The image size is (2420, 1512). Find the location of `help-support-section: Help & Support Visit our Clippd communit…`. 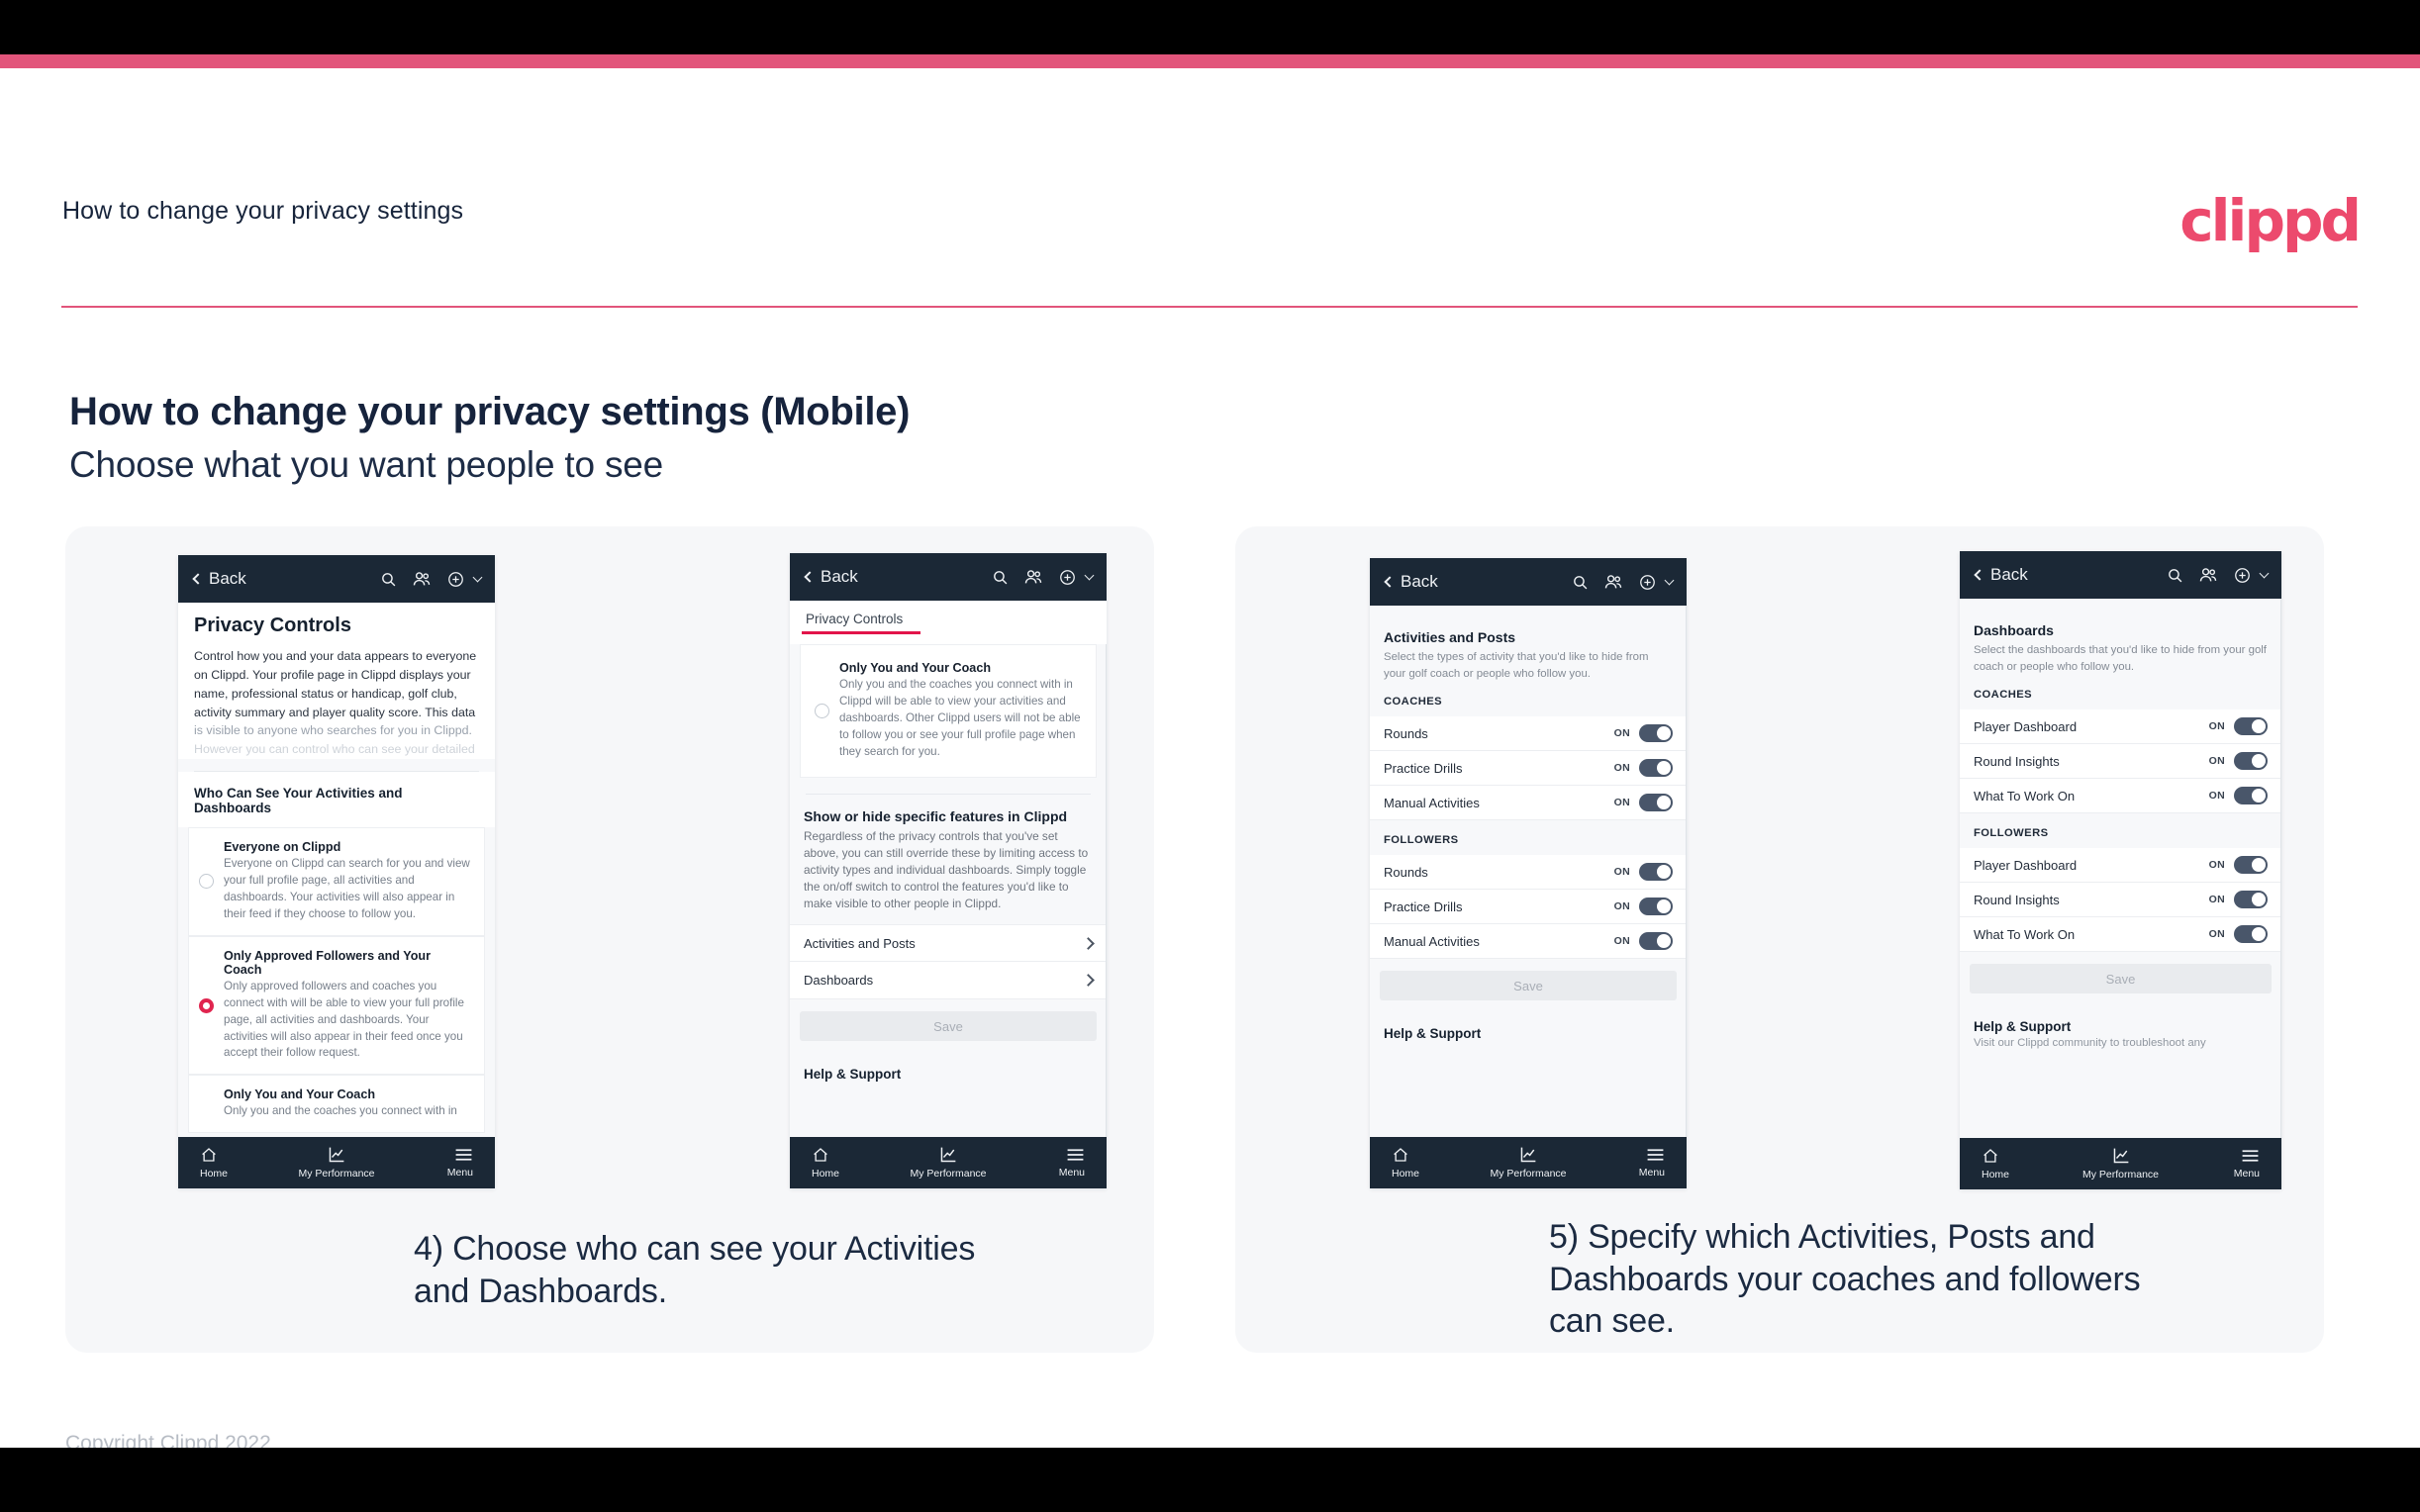

help-support-section: Help & Support Visit our Clippd communit… is located at coordinates (2120, 1021).